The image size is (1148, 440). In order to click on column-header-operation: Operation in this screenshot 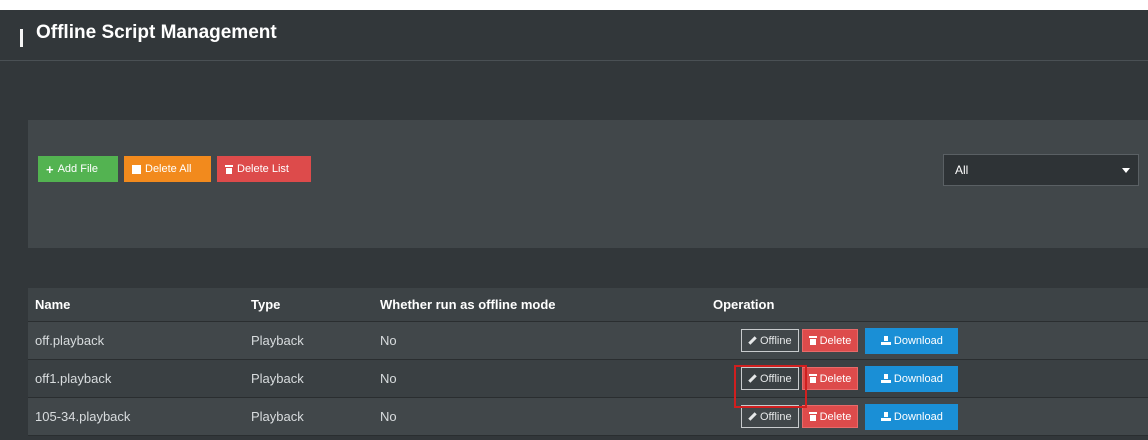, I will do `click(744, 304)`.